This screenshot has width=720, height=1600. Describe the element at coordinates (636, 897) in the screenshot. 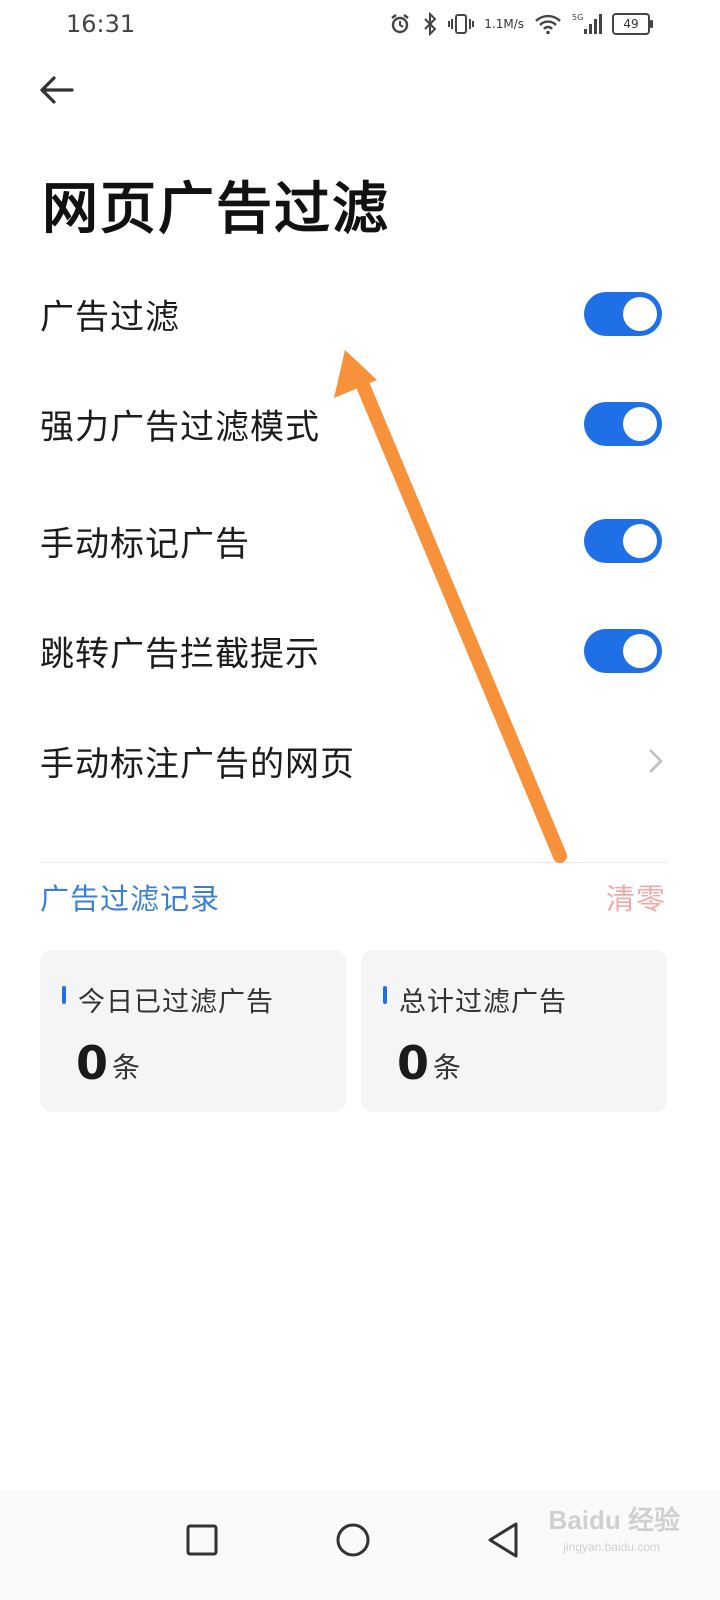

I see `clear-button: 清零` at that location.